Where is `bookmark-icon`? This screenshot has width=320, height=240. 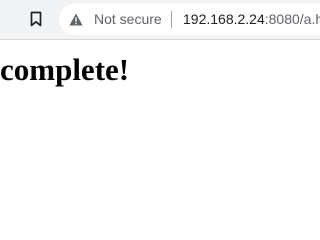
bookmark-icon is located at coordinates (36, 19).